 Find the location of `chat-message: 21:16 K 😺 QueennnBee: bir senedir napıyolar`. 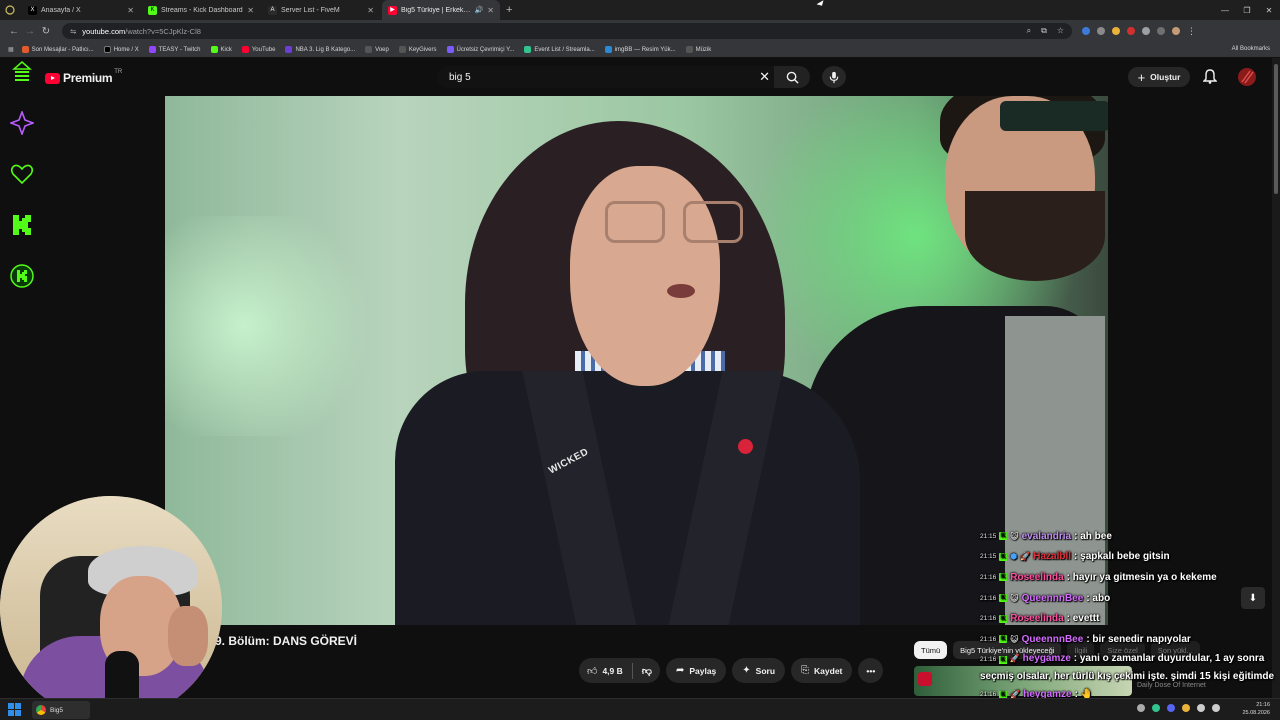

chat-message: 21:16 K 😺 QueennnBee: bir senedir napıyolar is located at coordinates (1085, 639).